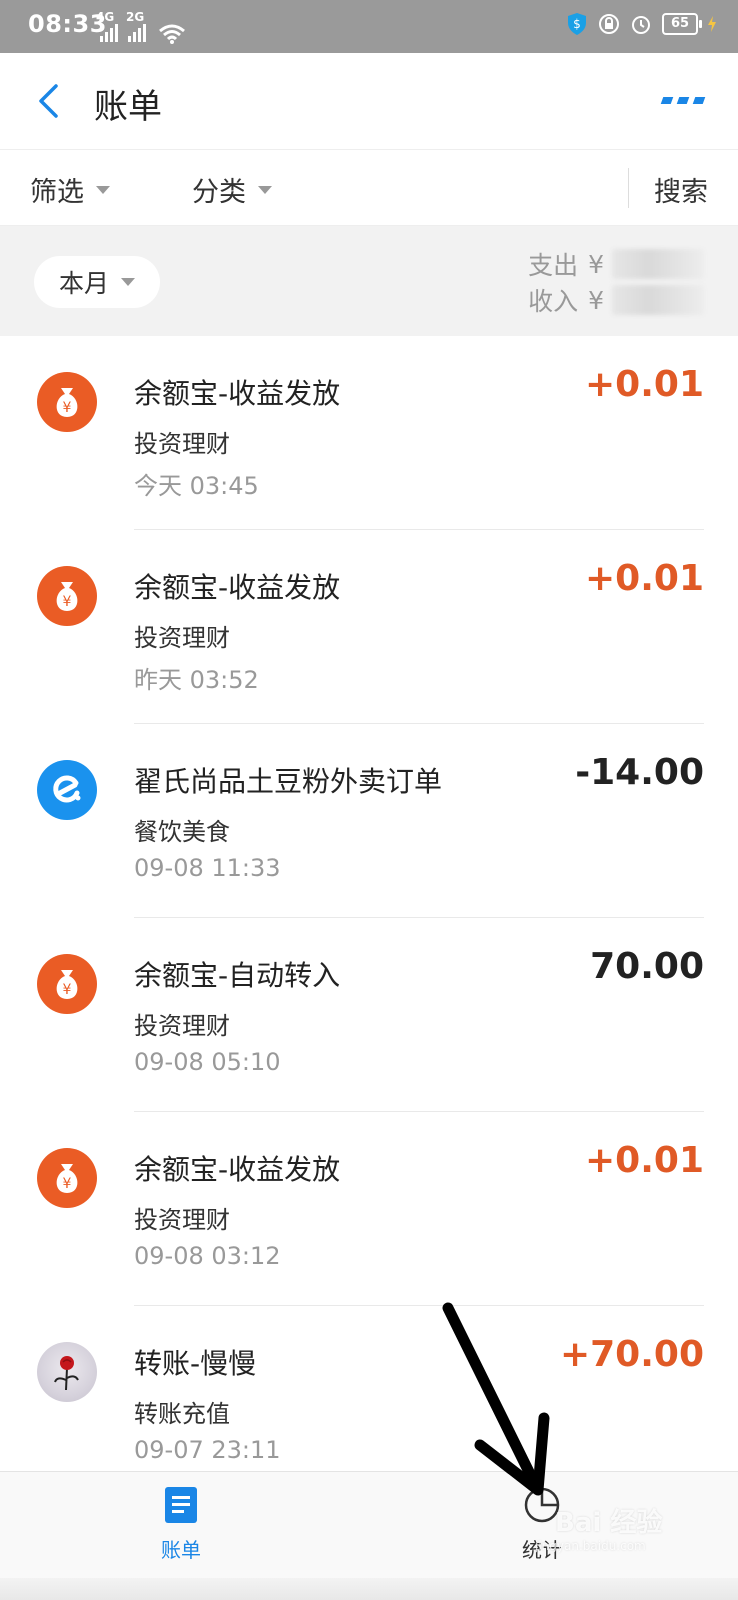 The image size is (738, 1600). What do you see at coordinates (639, 772) in the screenshot?
I see `transaction-amount: -14.00` at bounding box center [639, 772].